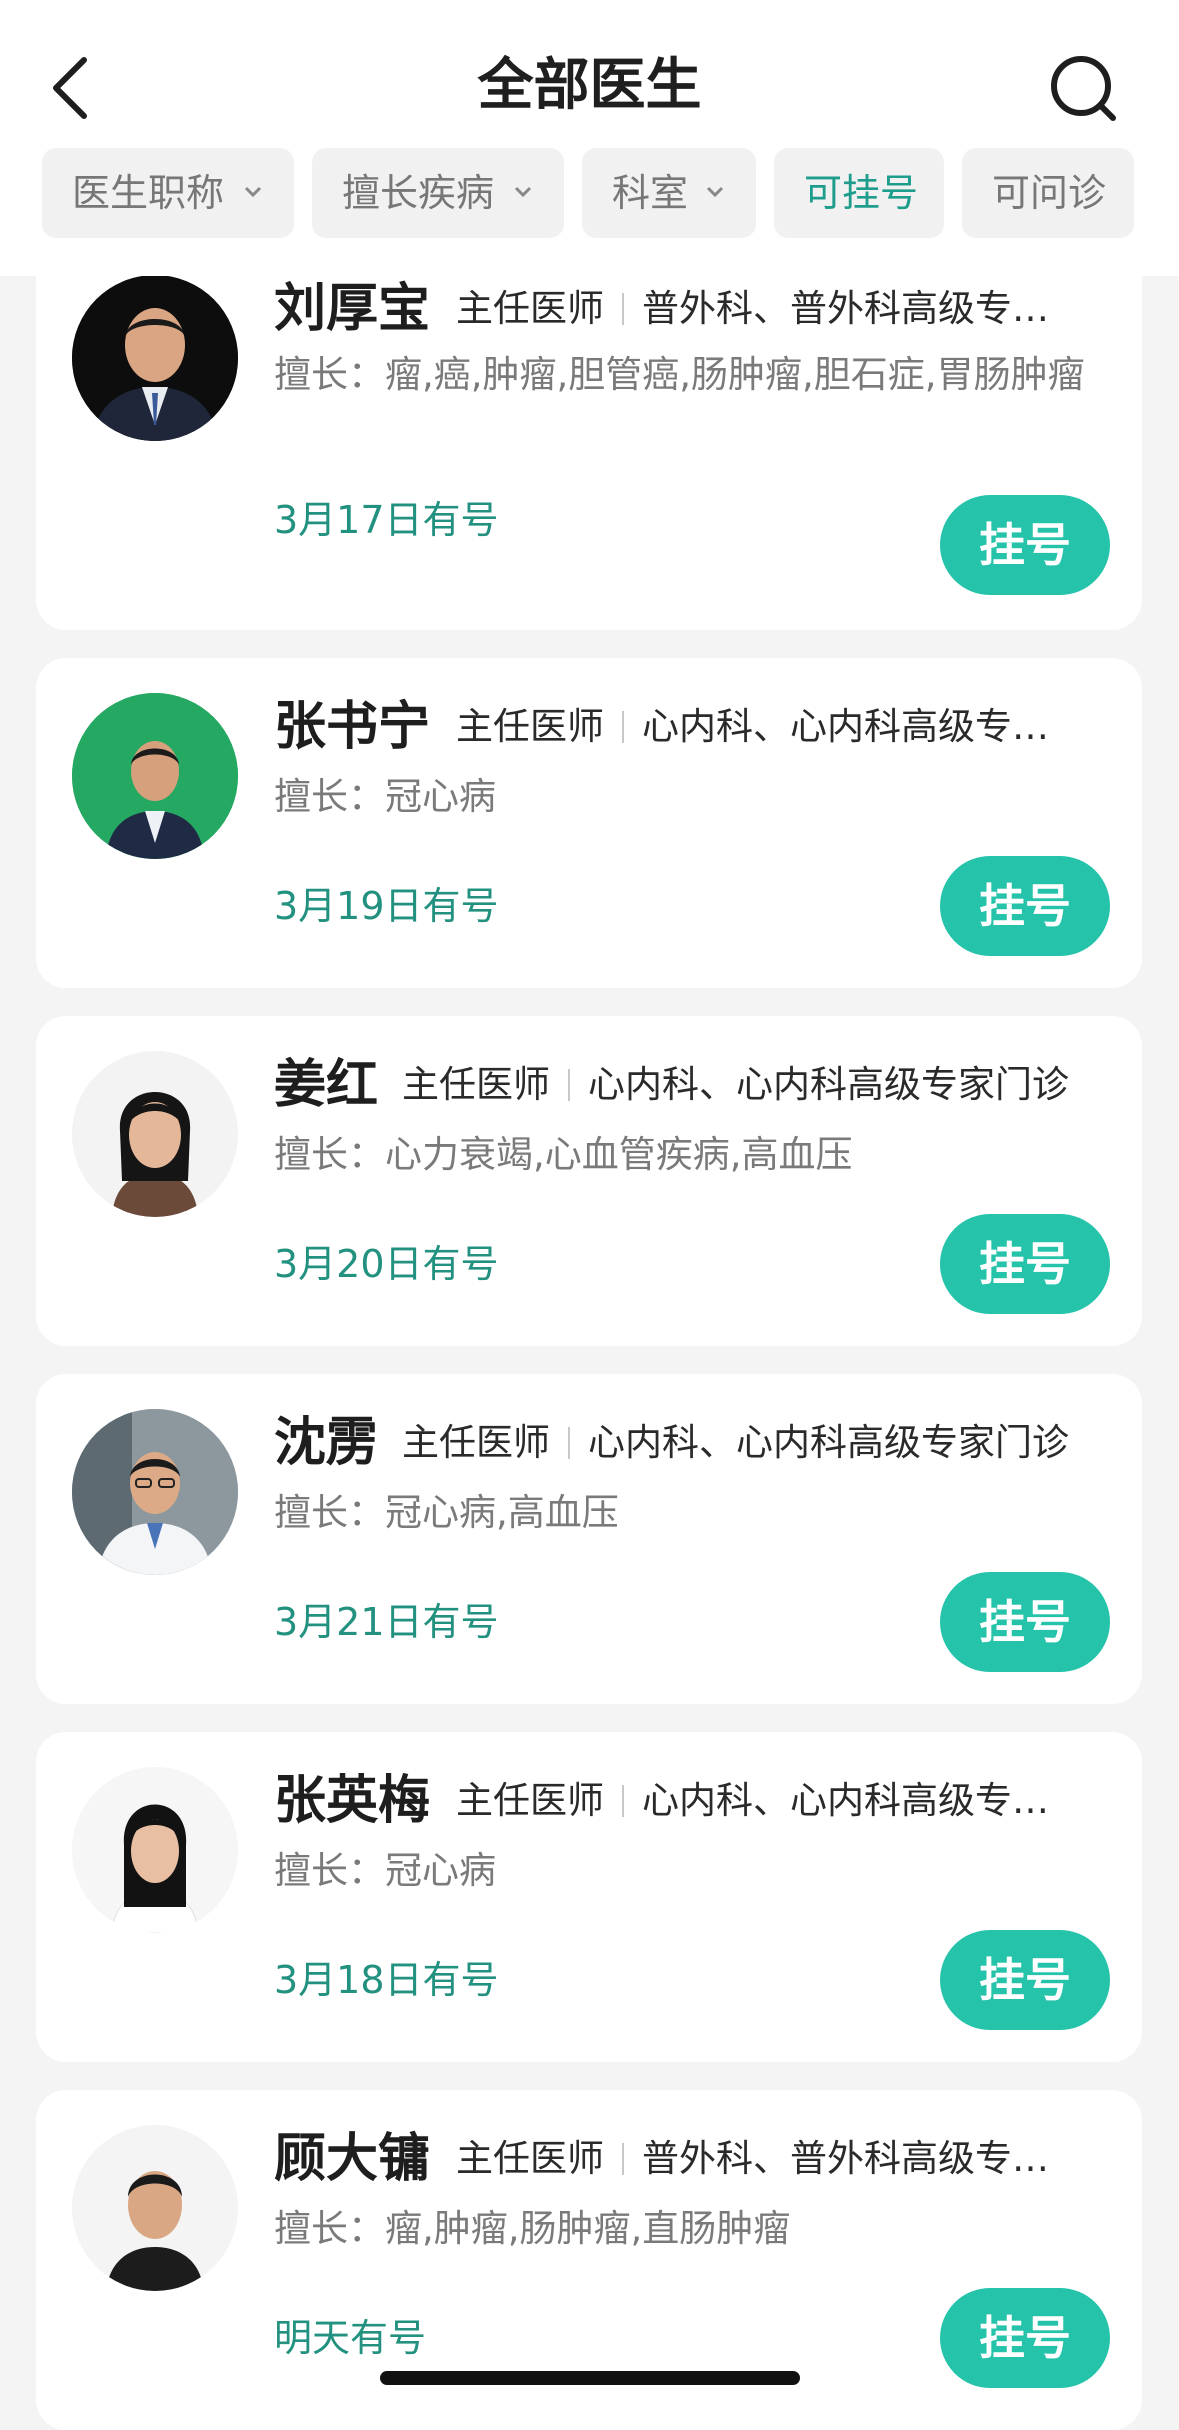  What do you see at coordinates (502, 1512) in the screenshot?
I see `specialty-text: 冠心病,高血压` at bounding box center [502, 1512].